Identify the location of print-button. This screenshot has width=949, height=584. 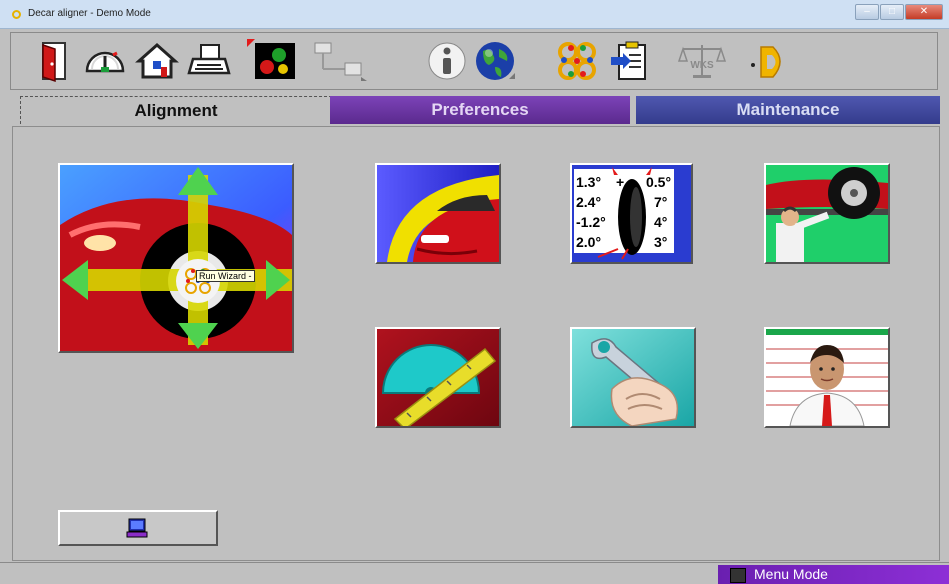
(209, 61).